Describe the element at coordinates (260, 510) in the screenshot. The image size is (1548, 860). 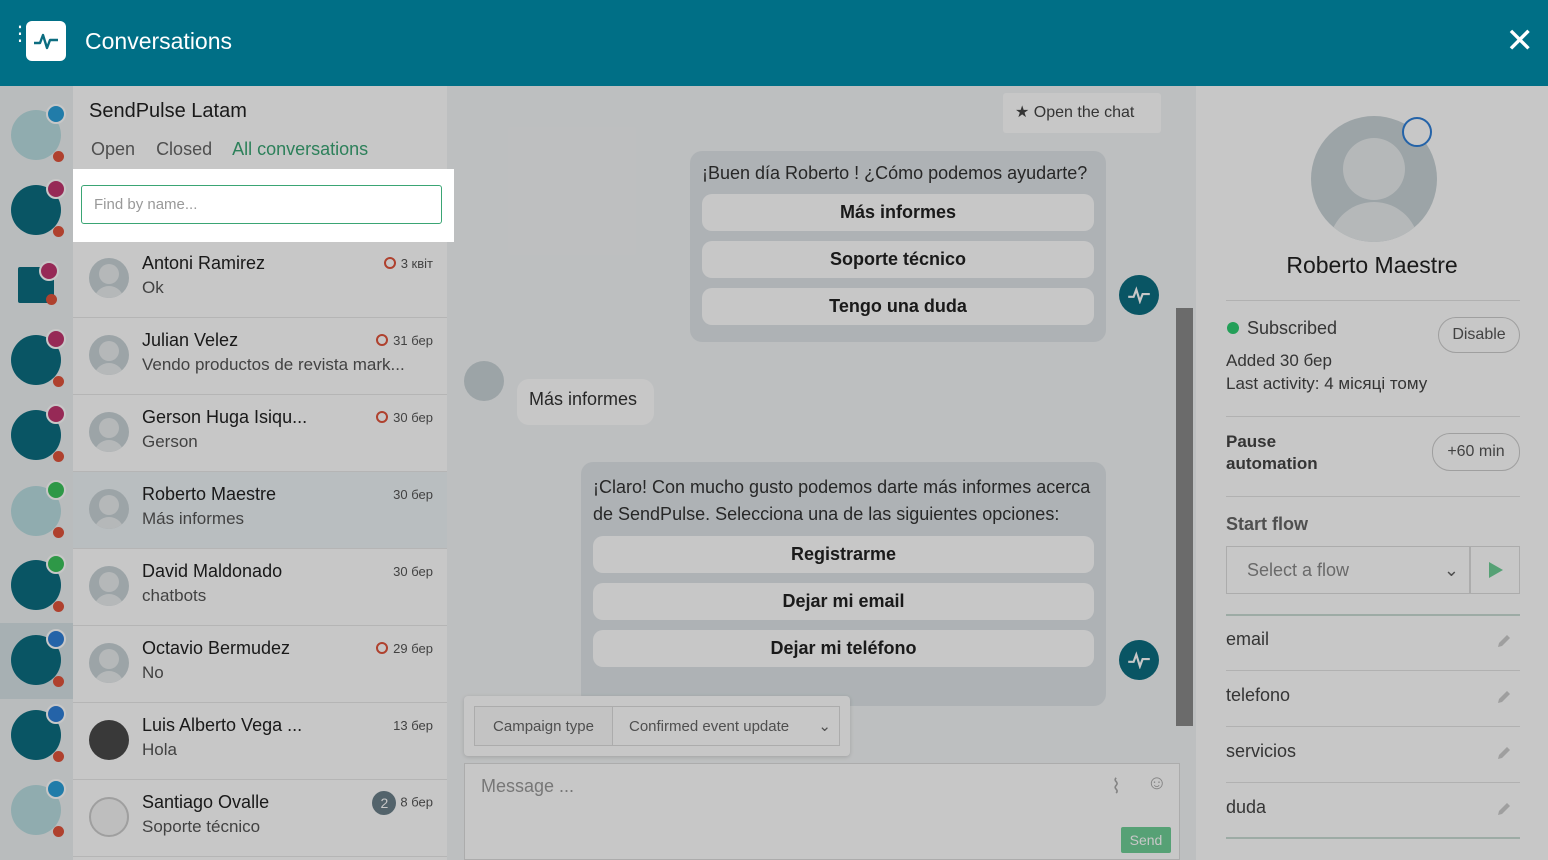
I see `conversation-row-selected: Roberto Maestre Más informes 30 бер` at that location.